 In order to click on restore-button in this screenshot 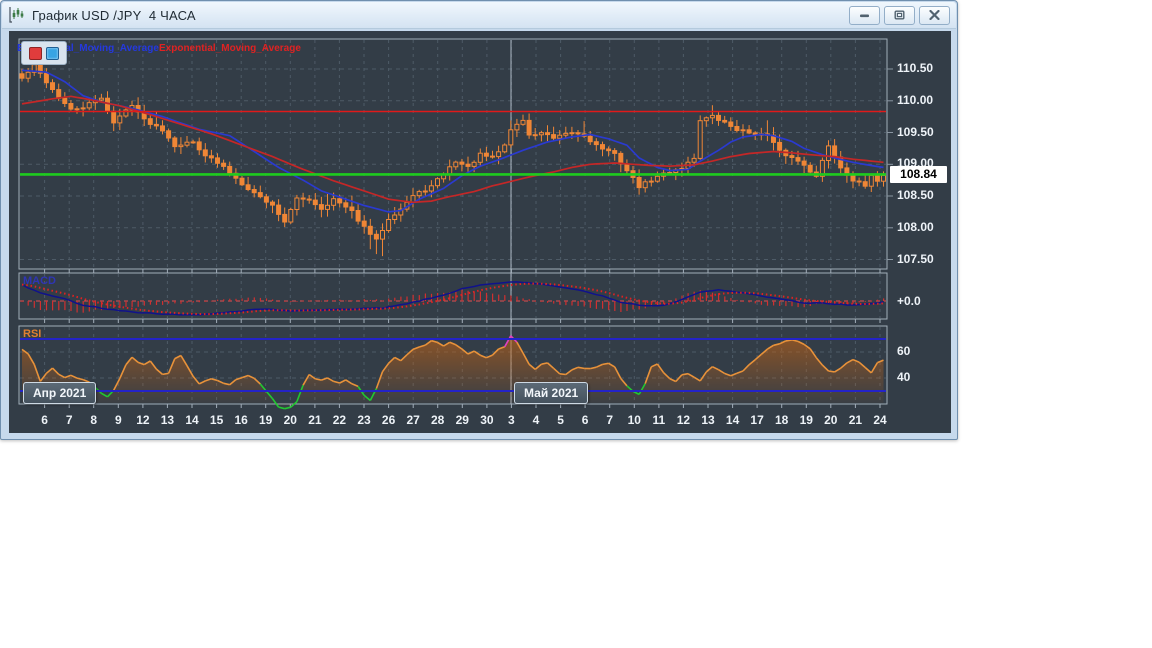, I will do `click(899, 15)`.